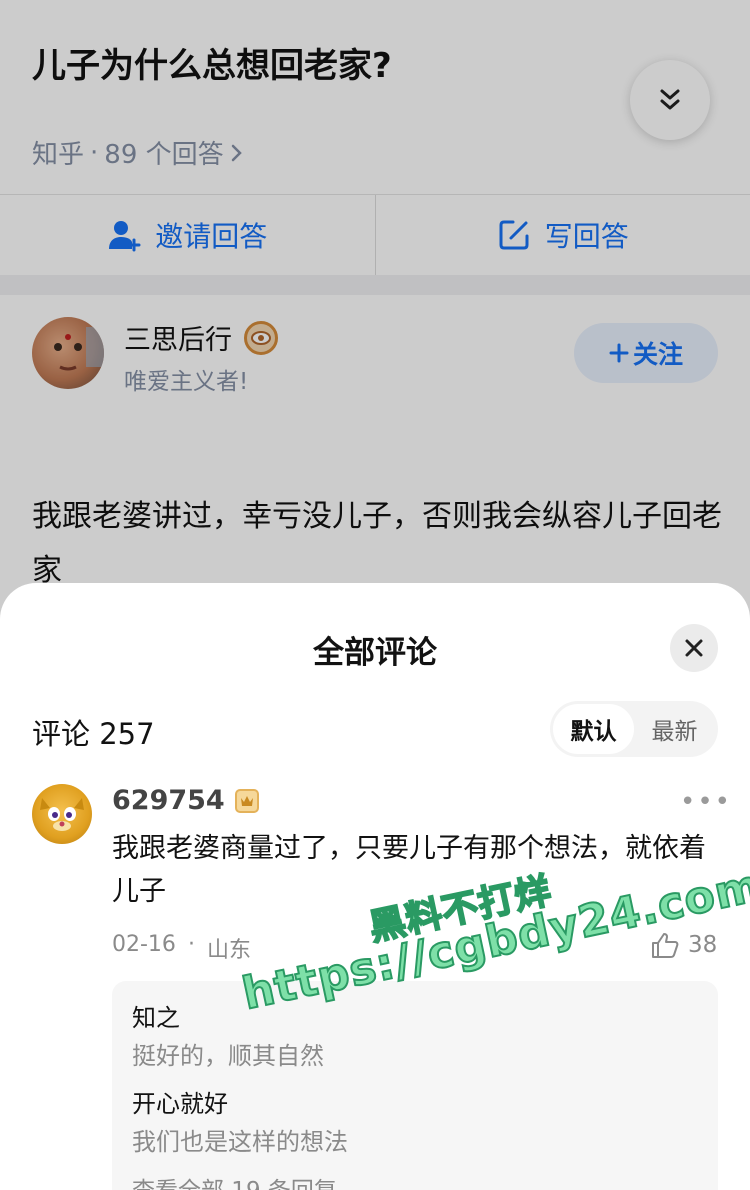 The image size is (750, 1190). What do you see at coordinates (415, 1123) in the screenshot?
I see `reply-item: 开心就好 我们也是这样的想法` at bounding box center [415, 1123].